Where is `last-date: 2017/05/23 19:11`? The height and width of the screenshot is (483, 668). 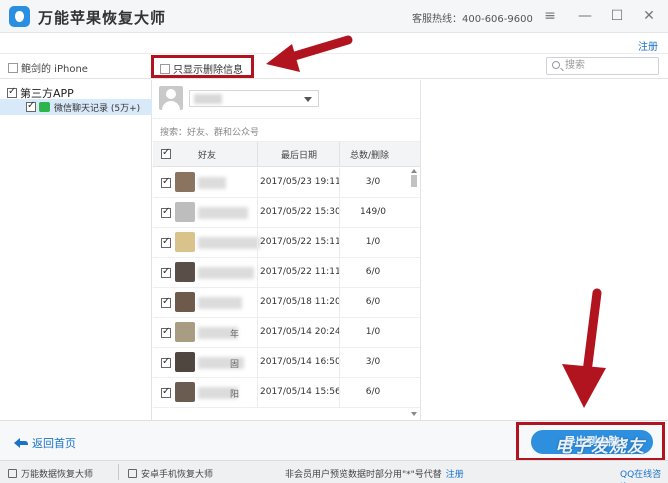 last-date: 2017/05/23 19:11 is located at coordinates (300, 182).